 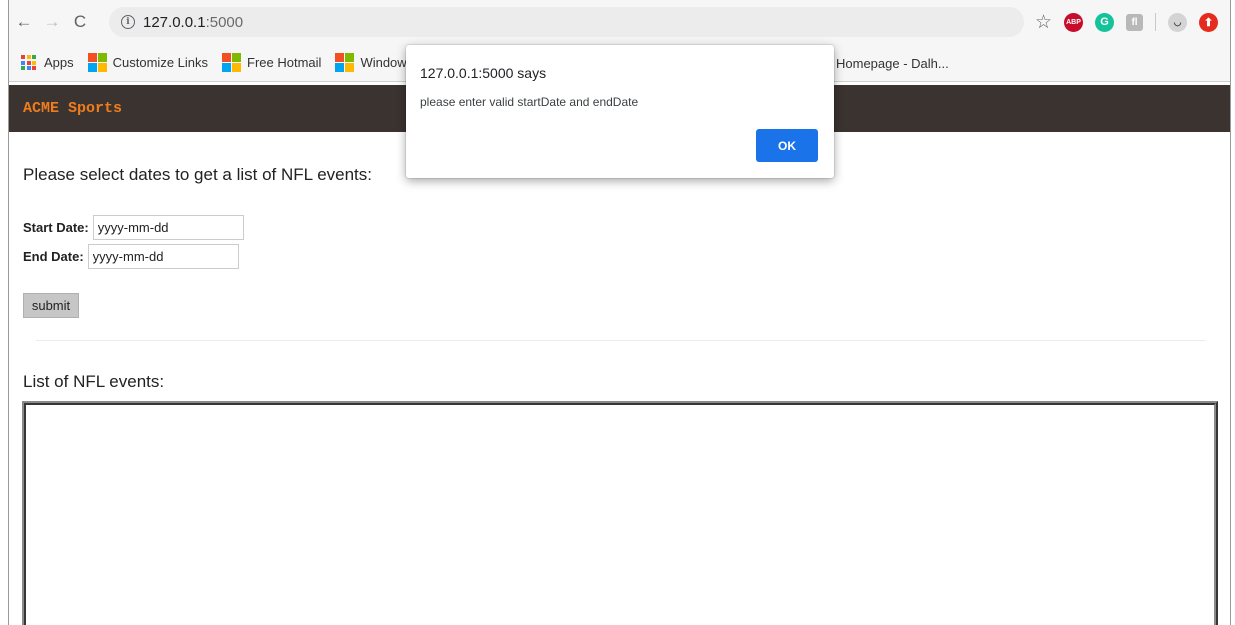 What do you see at coordinates (1134, 22) in the screenshot?
I see `extension-icon: fl` at bounding box center [1134, 22].